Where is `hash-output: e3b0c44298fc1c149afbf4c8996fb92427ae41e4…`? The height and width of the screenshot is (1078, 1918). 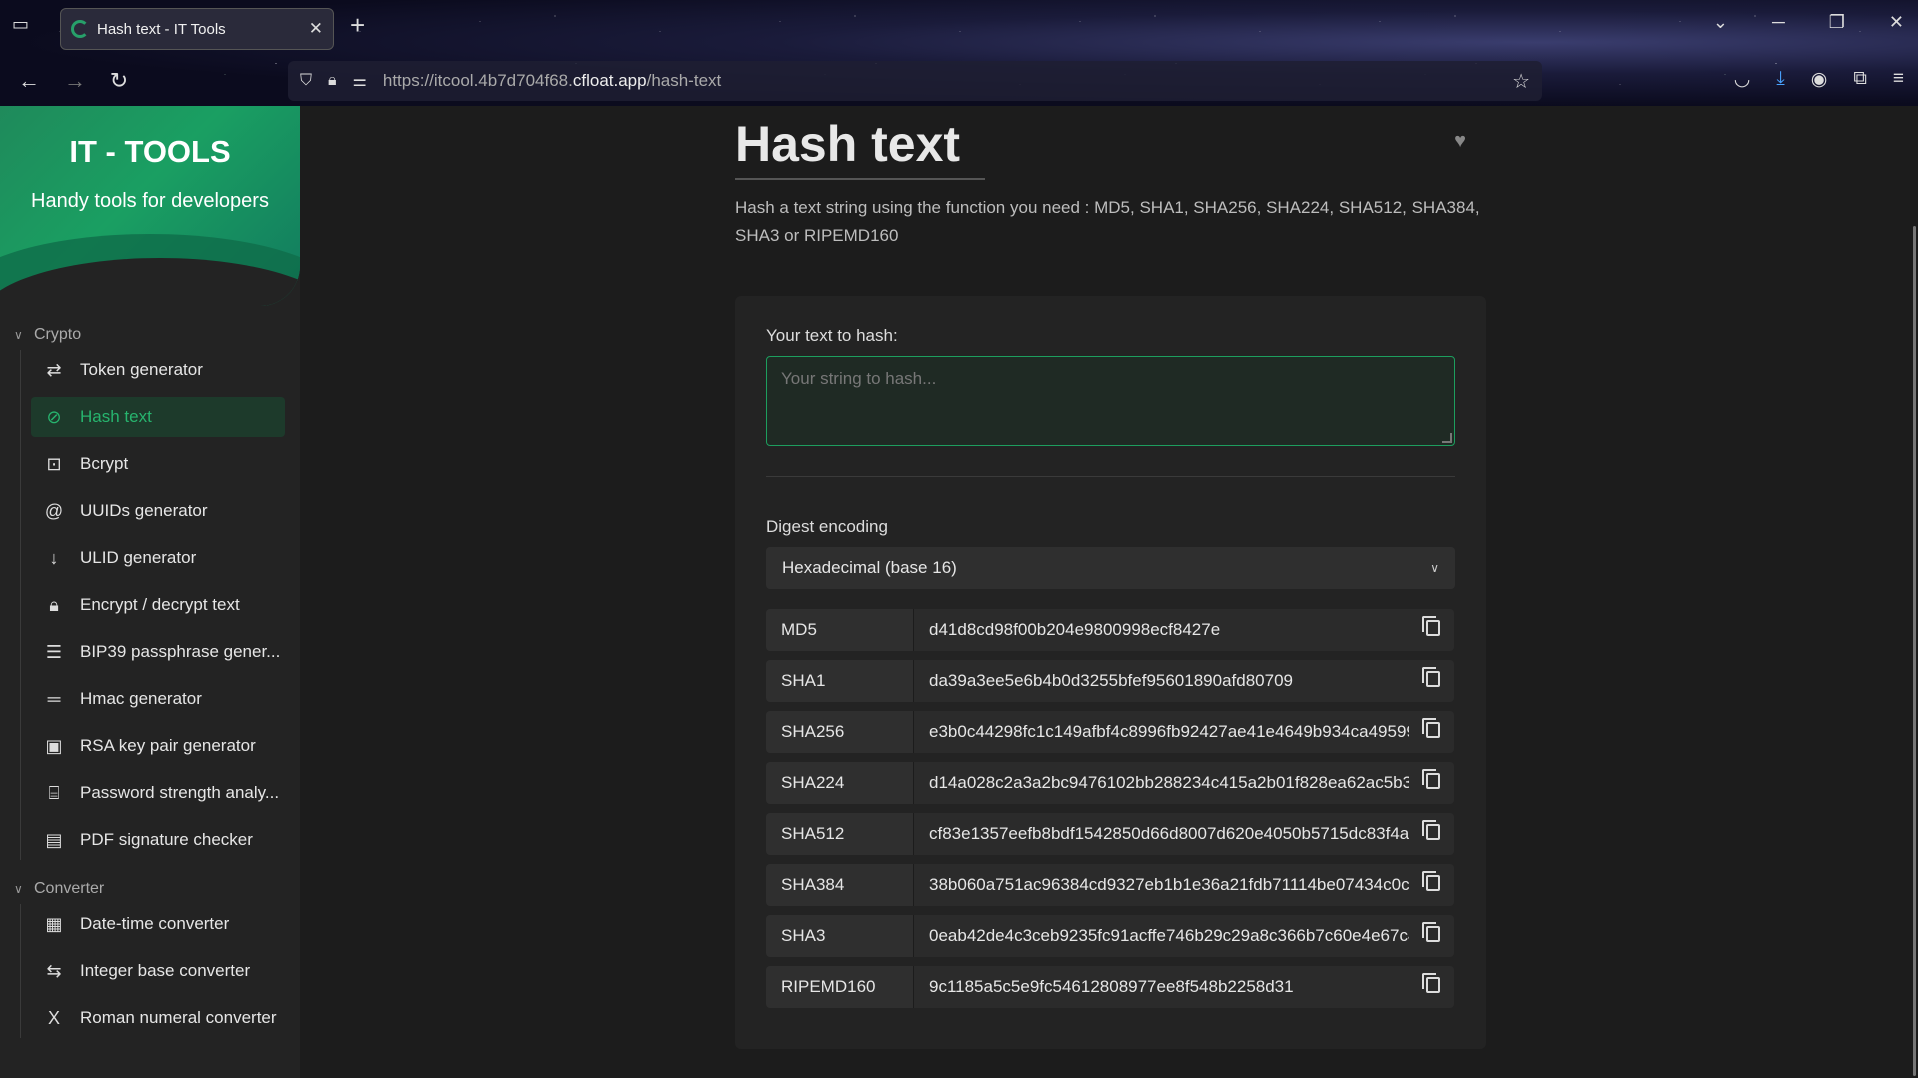 hash-output: e3b0c44298fc1c149afbf4c8996fb92427ae41e4… is located at coordinates (1184, 732).